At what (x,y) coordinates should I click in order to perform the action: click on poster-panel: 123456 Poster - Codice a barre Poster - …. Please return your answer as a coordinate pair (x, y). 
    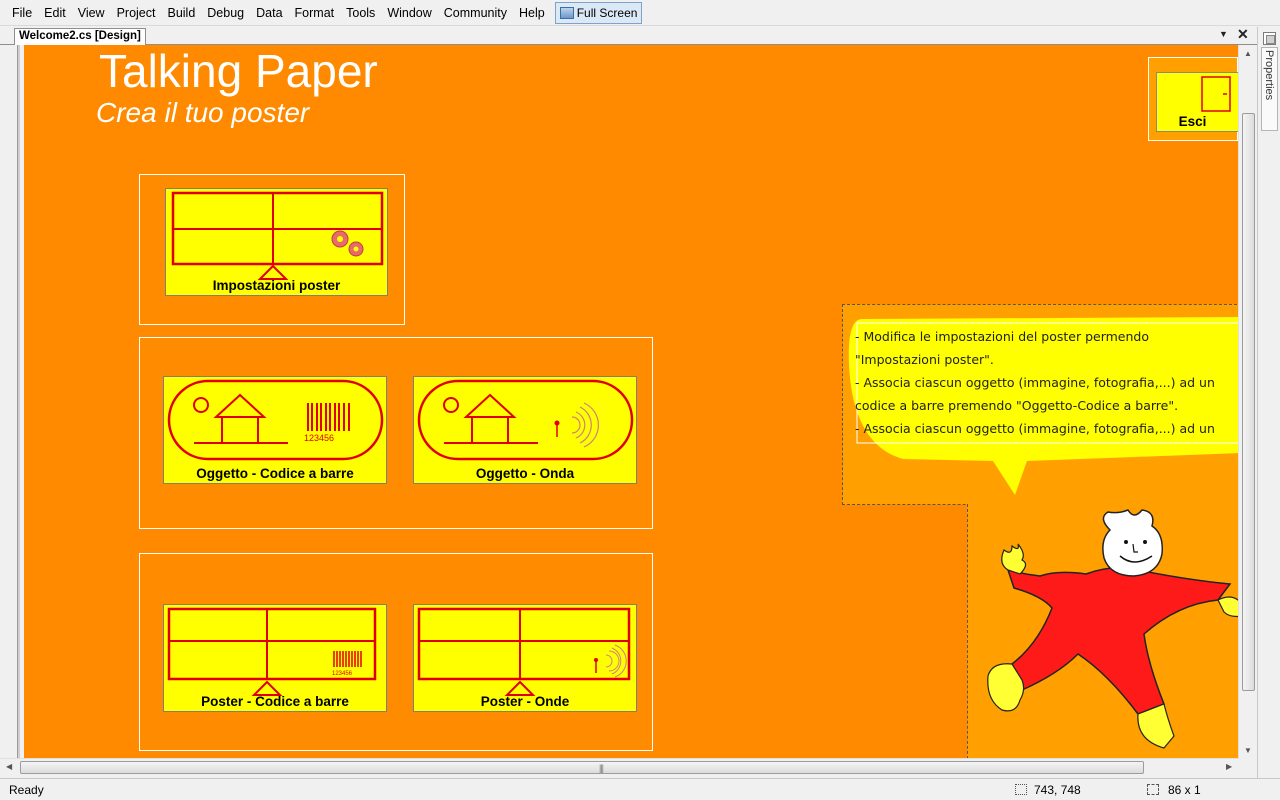
    Looking at the image, I should click on (396, 652).